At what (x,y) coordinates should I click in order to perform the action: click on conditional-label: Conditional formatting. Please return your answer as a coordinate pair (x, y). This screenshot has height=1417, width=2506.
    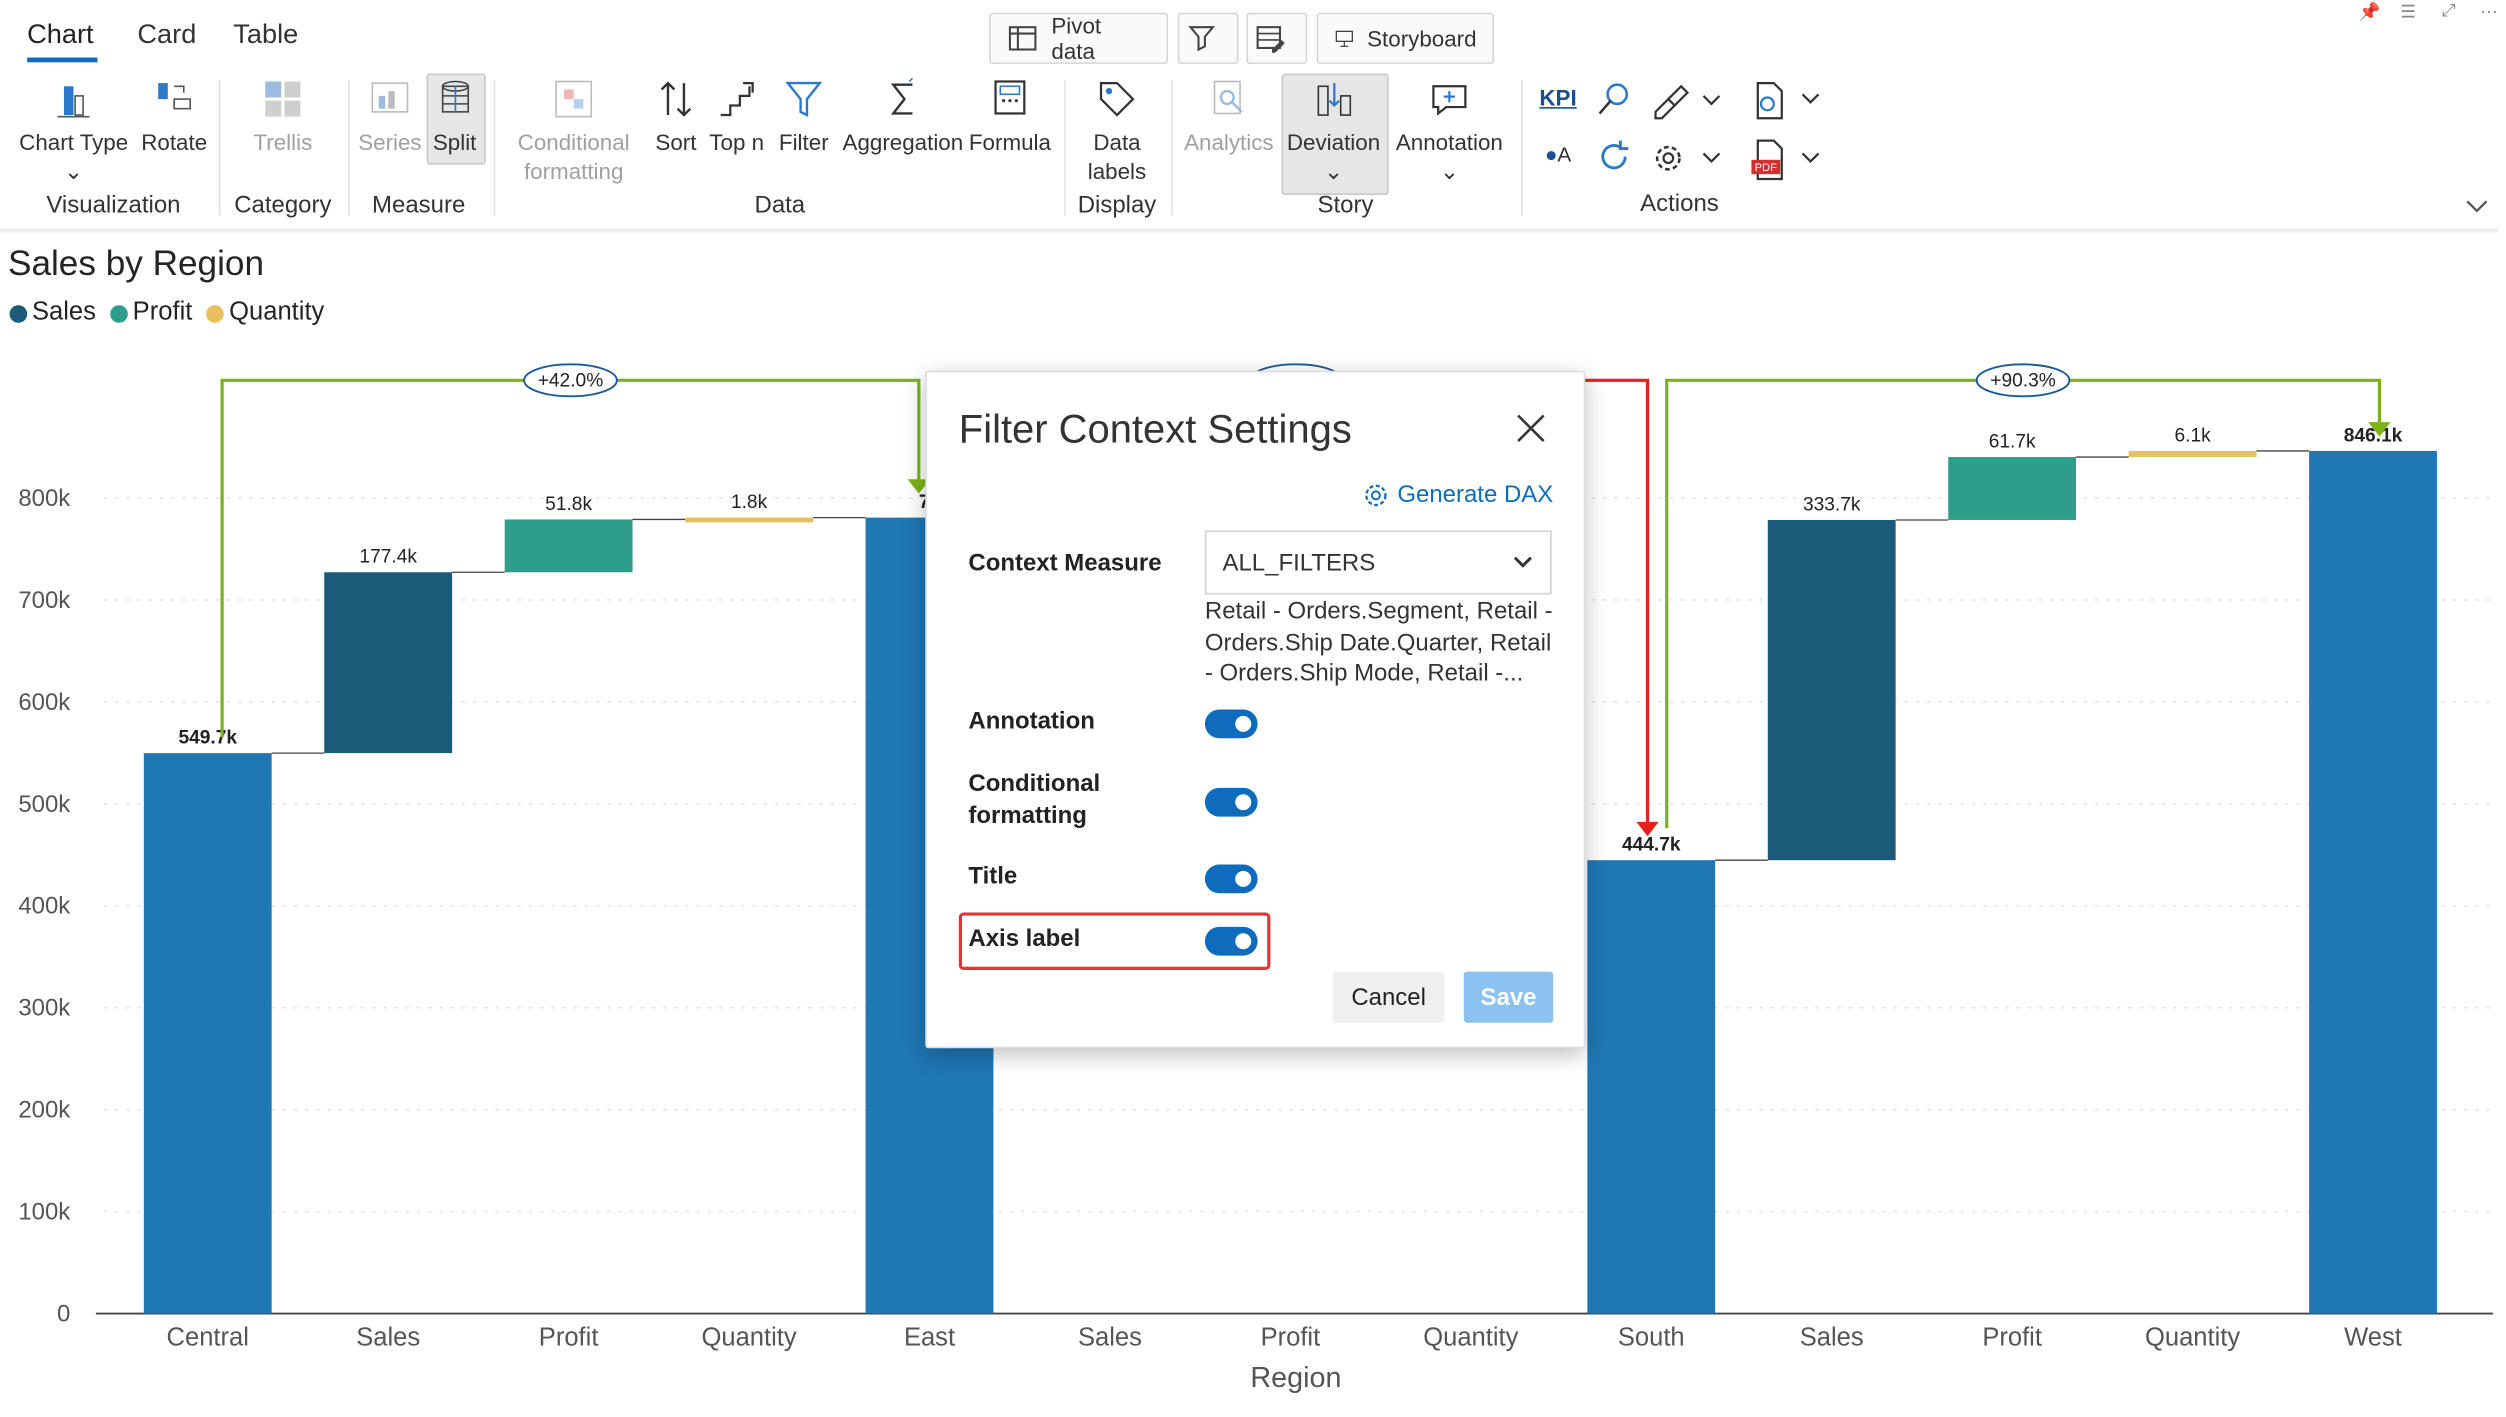
    Looking at the image, I should click on (1034, 801).